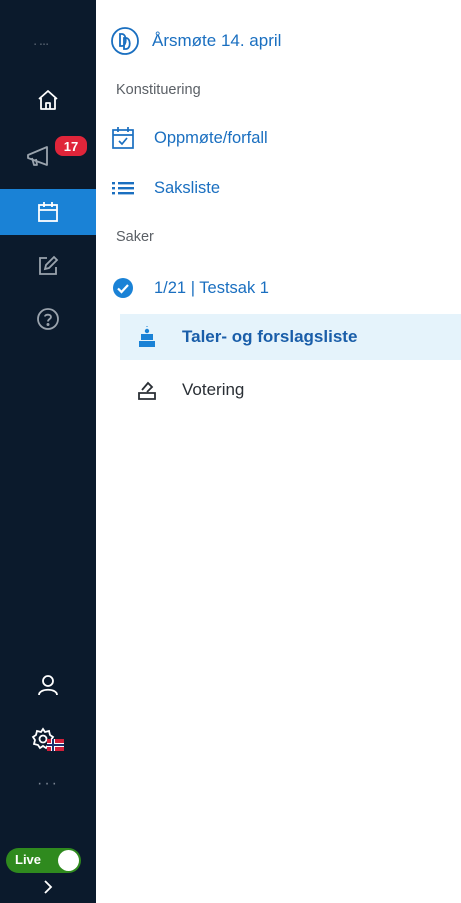 This screenshot has height=903, width=461. I want to click on settings-flag-icon, so click(47, 739).